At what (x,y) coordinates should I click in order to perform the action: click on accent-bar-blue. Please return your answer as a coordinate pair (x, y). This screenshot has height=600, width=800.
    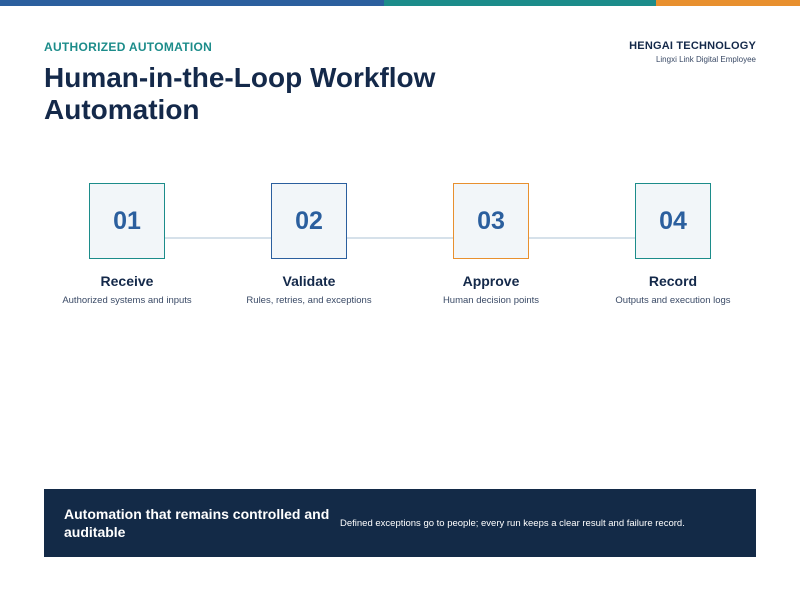
    Looking at the image, I should click on (192, 3).